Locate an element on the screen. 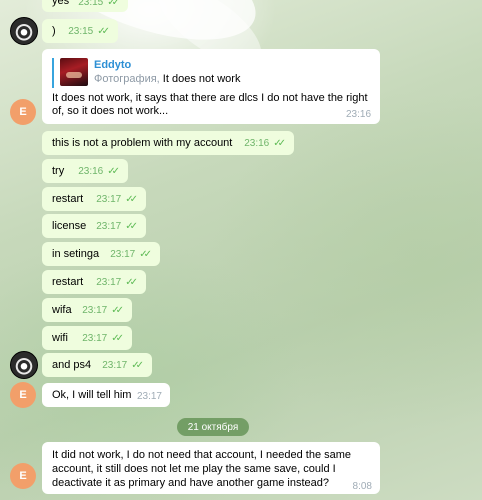 Image resolution: width=482 pixels, height=500 pixels. message-bubble: ) 23:15 ✓✓ is located at coordinates (80, 31).